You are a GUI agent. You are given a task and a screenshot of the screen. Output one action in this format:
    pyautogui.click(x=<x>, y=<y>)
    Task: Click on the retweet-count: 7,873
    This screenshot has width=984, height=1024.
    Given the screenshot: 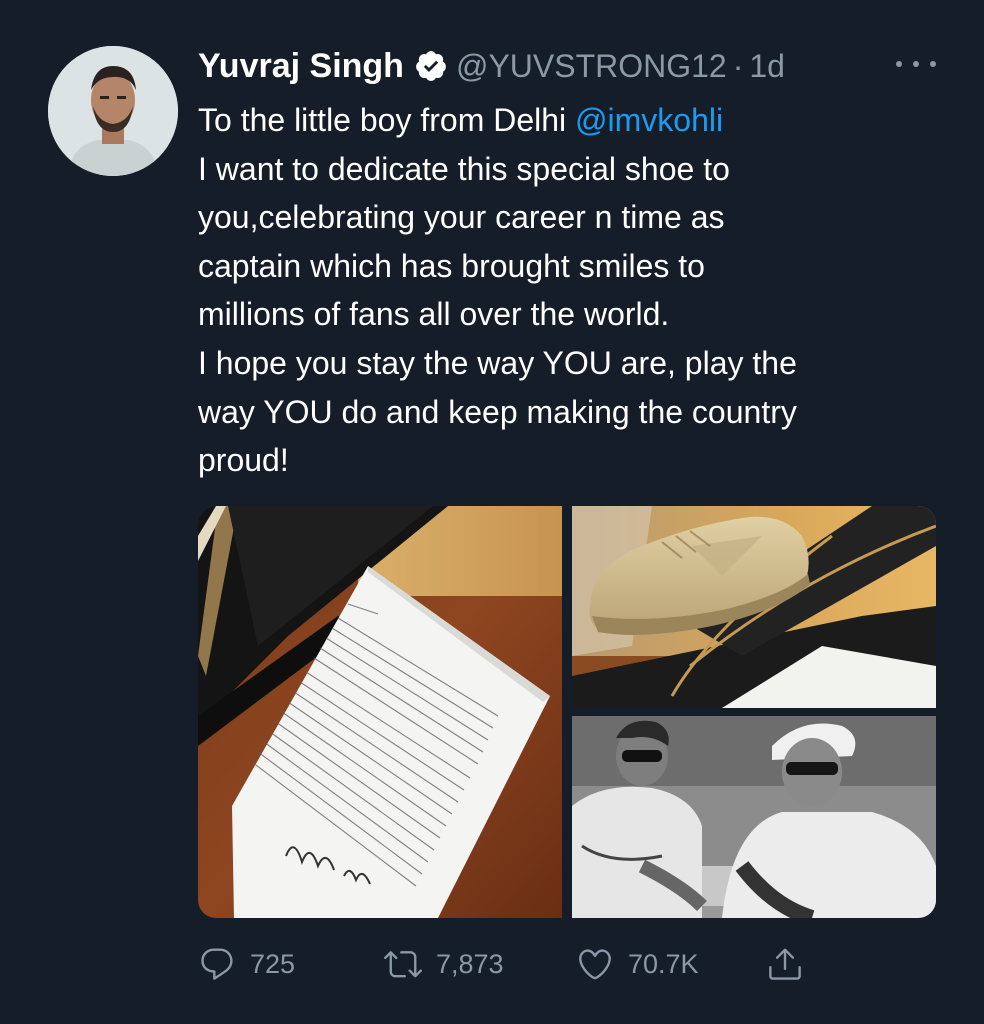 What is the action you would take?
    pyautogui.click(x=470, y=963)
    